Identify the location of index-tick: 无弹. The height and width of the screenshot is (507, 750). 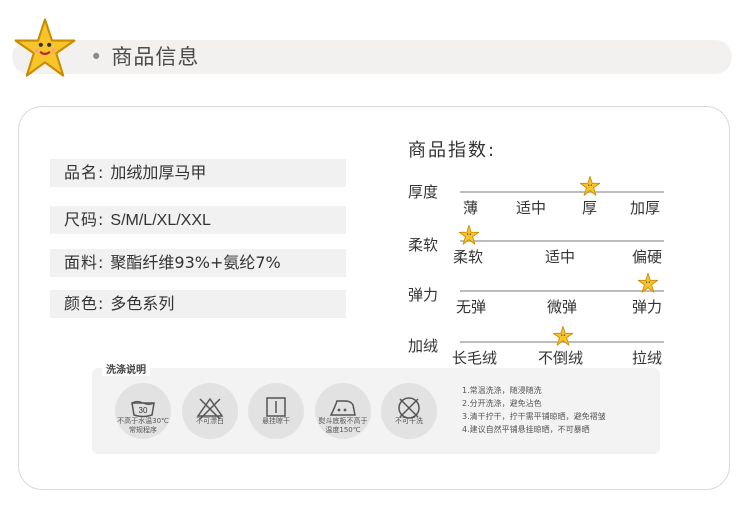
(471, 307).